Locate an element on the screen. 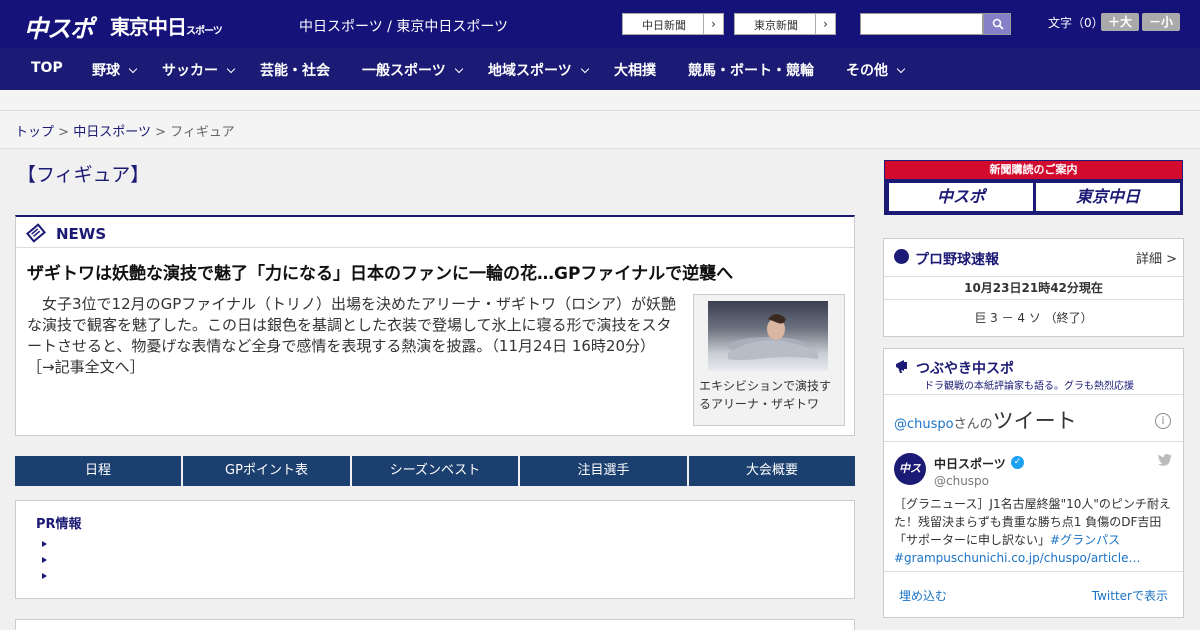 The width and height of the screenshot is (1200, 630). nav-label: その他 is located at coordinates (867, 71).